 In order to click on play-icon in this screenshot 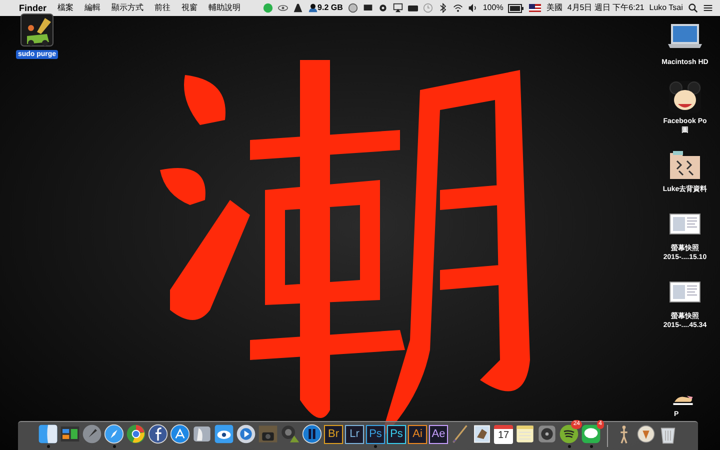, I will do `click(246, 434)`.